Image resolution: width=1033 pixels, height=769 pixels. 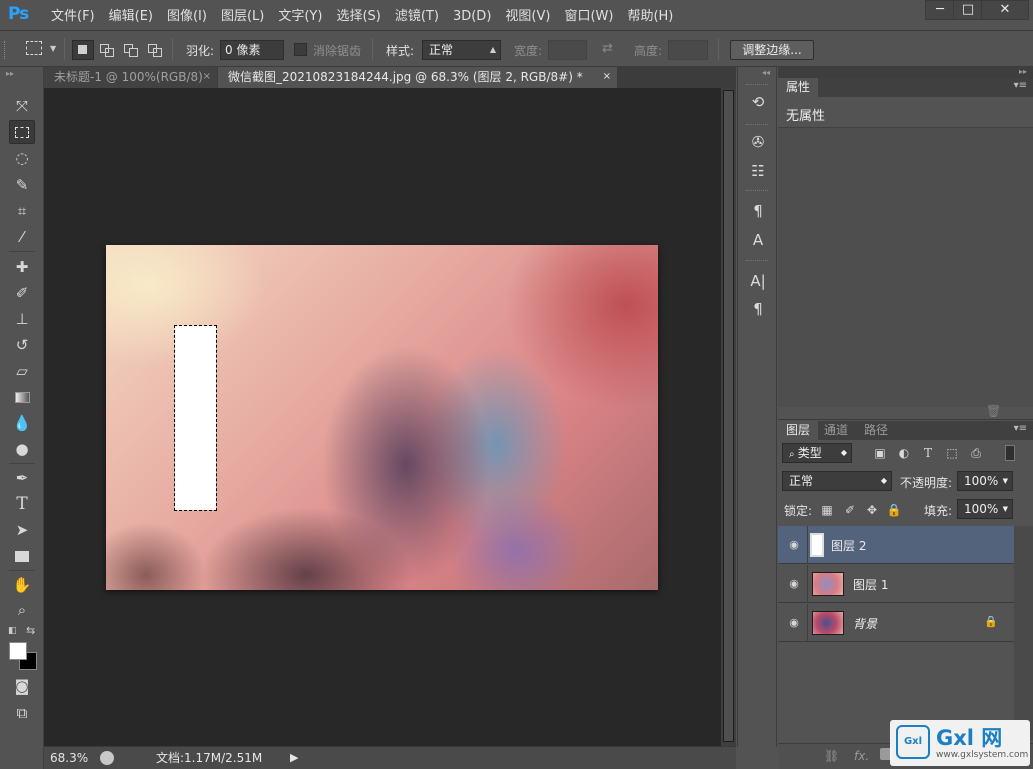 What do you see at coordinates (107, 758) in the screenshot?
I see `status-info-icon` at bounding box center [107, 758].